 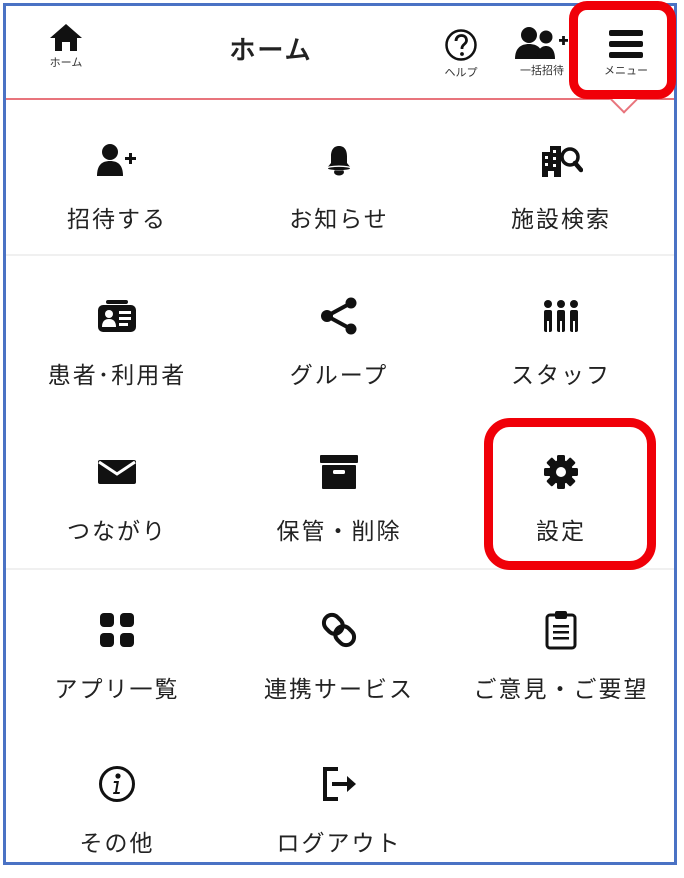 I want to click on home-button: ホーム, so click(x=66, y=46).